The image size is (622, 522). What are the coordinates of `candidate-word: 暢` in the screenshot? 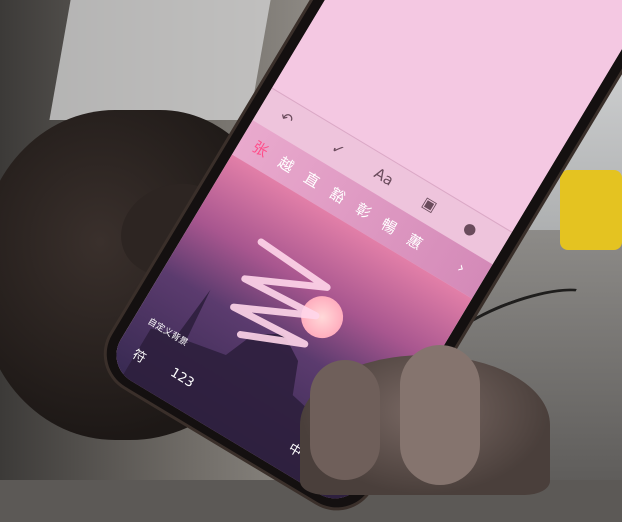 It's located at (389, 226).